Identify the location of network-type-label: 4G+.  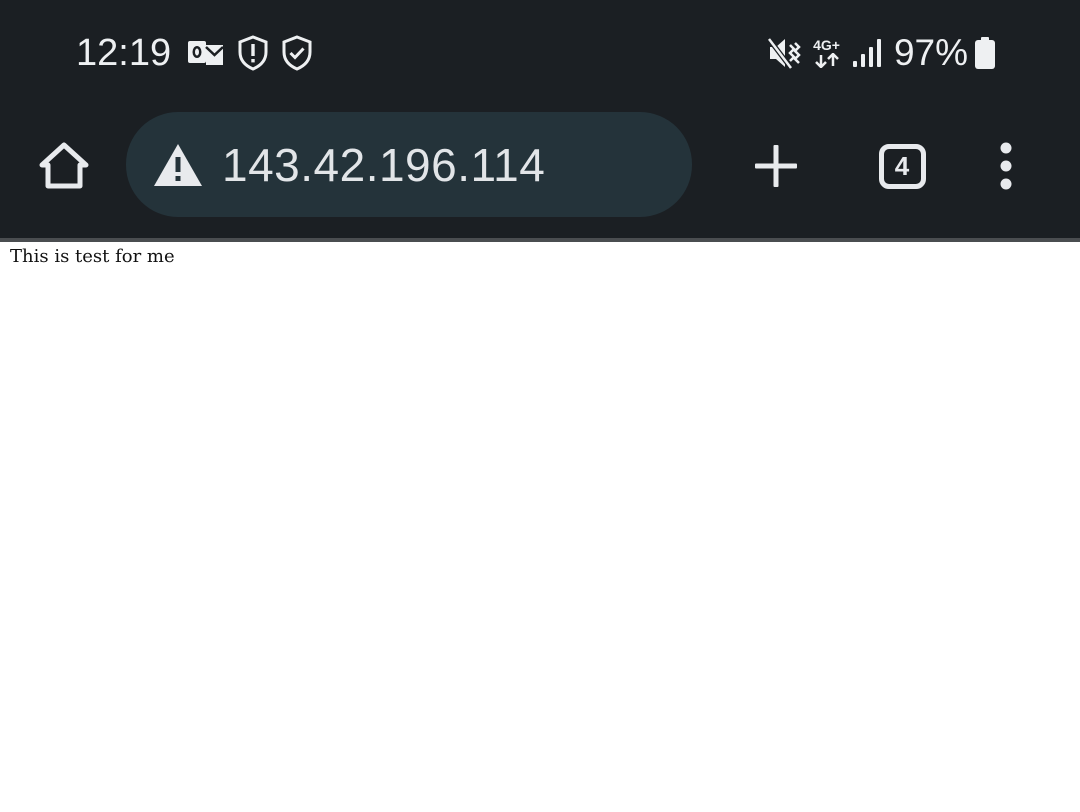
(826, 45).